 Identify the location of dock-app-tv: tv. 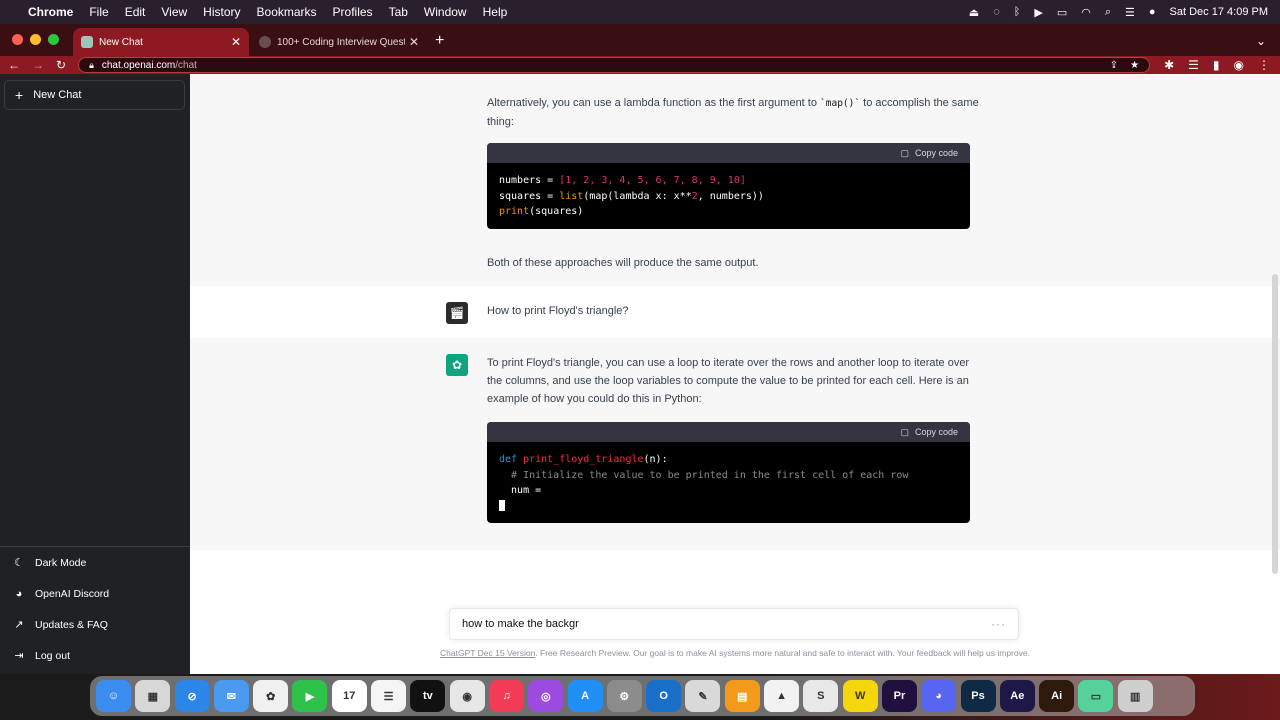
(428, 696).